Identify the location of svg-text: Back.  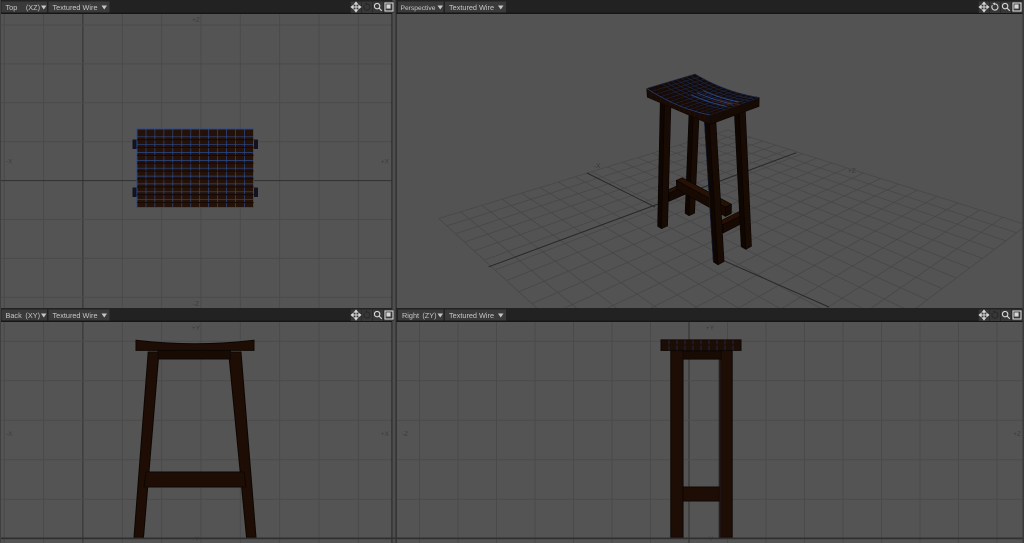
(14, 315).